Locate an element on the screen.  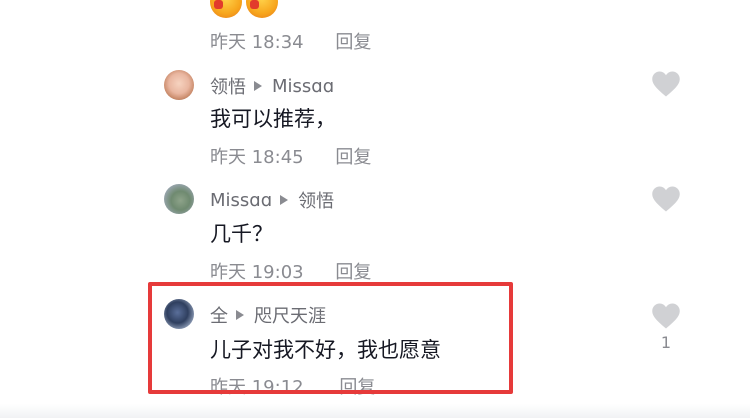
comment-time: 昨天 19:03 is located at coordinates (257, 272).